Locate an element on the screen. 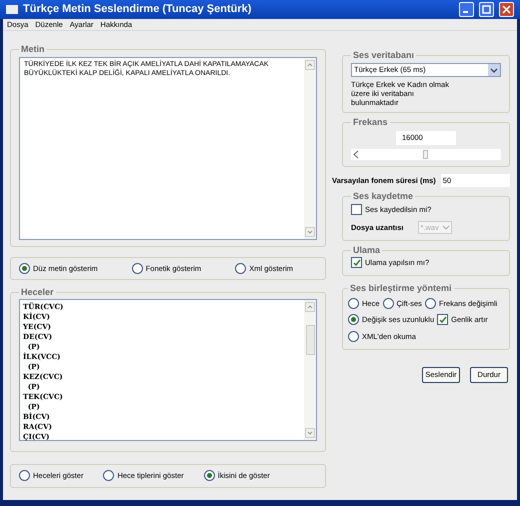  close-icon is located at coordinates (506, 9).